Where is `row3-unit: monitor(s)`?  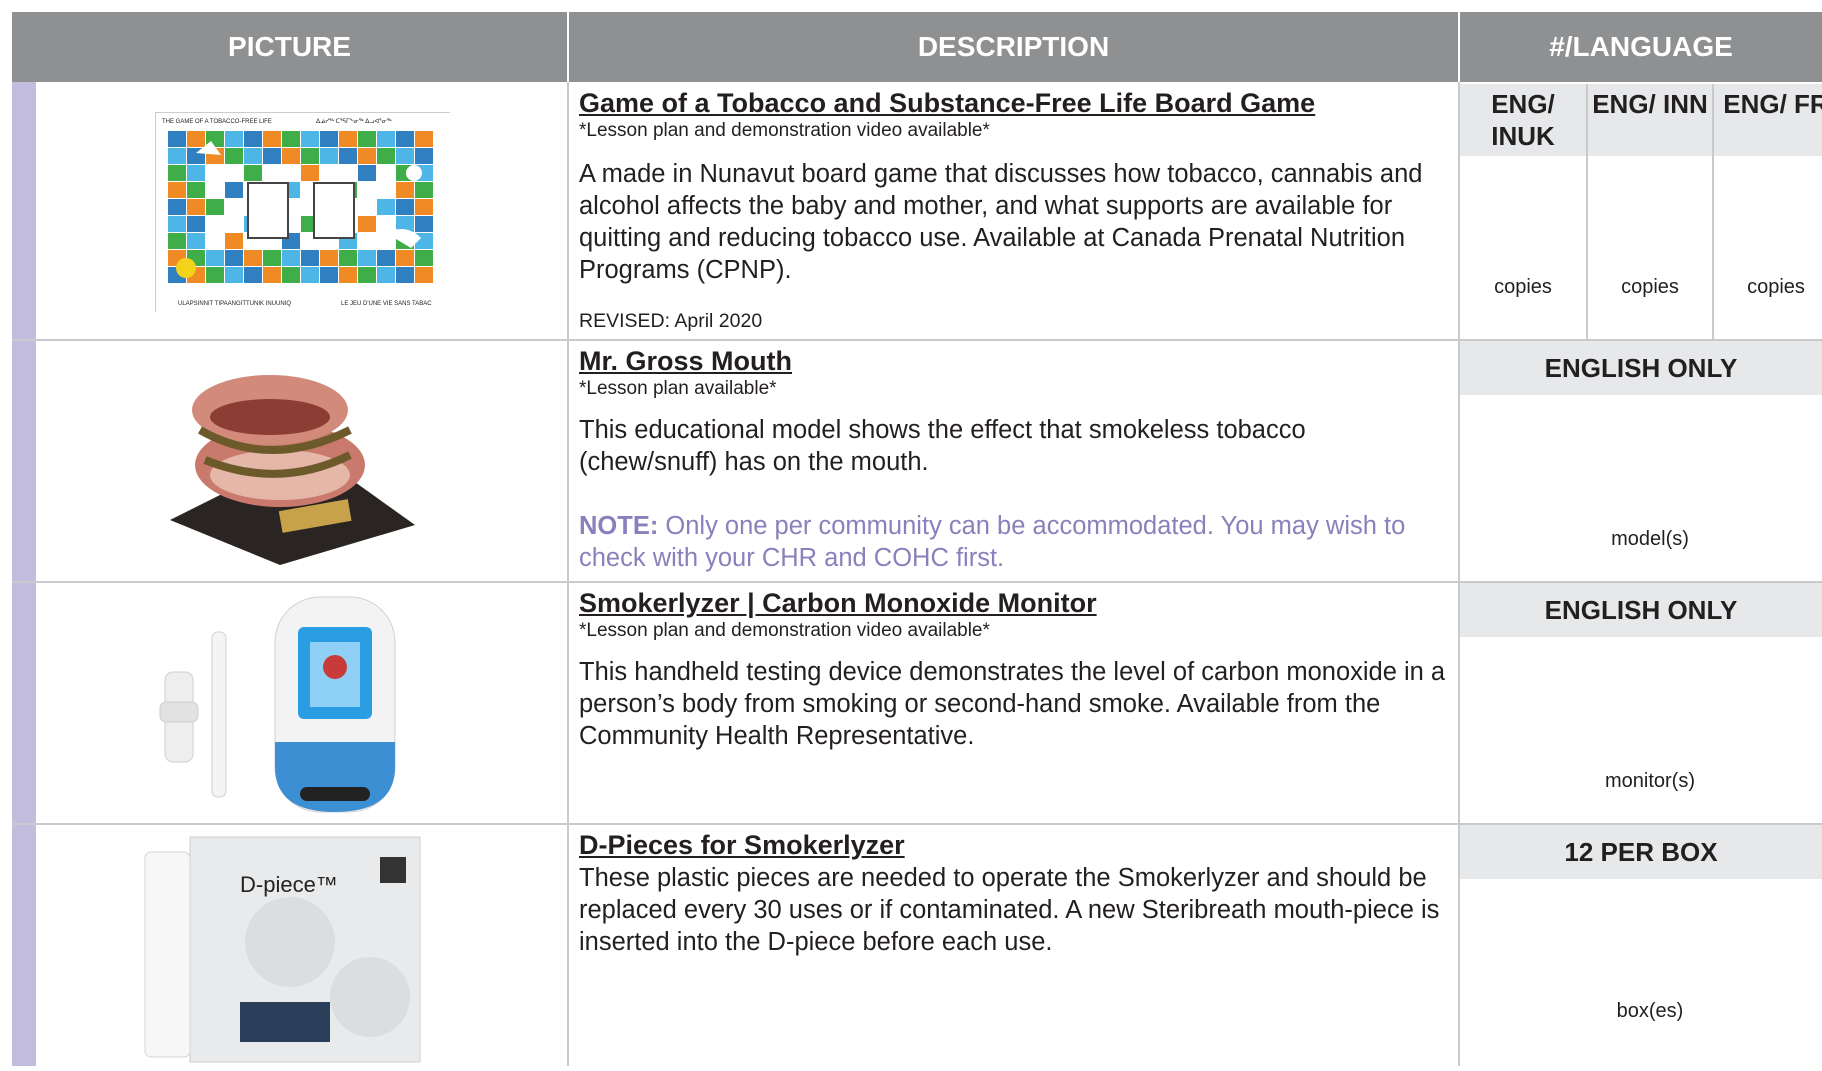 row3-unit: monitor(s) is located at coordinates (1649, 781).